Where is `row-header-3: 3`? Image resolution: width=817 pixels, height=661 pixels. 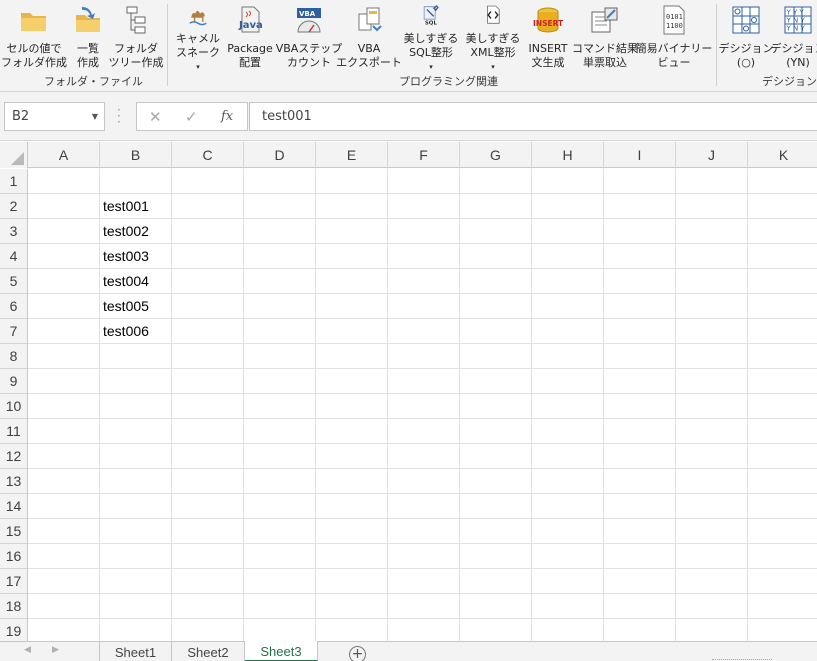
row-header-3: 3 is located at coordinates (13, 231).